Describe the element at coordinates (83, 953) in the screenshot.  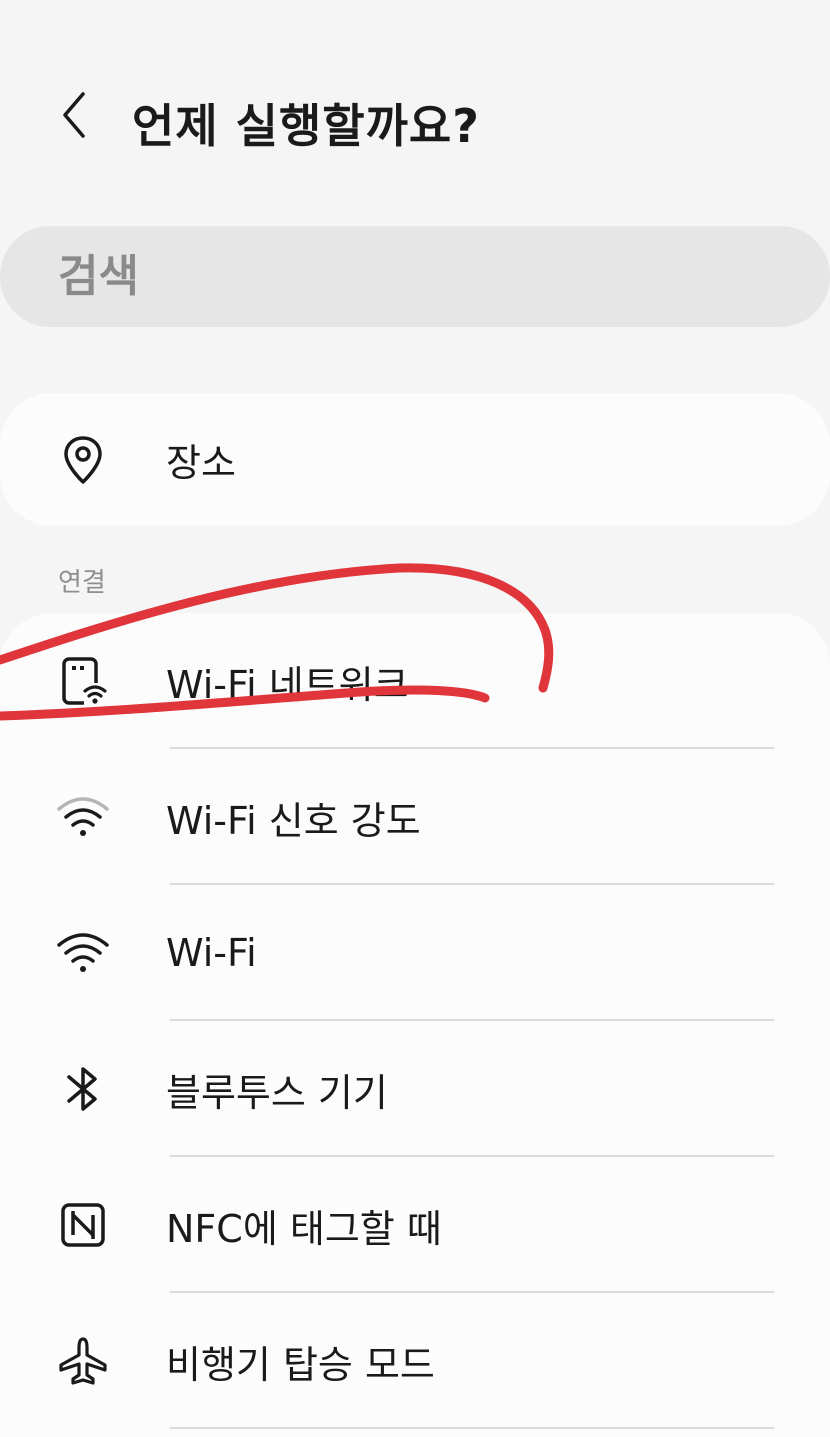
I see `wifi-icon` at that location.